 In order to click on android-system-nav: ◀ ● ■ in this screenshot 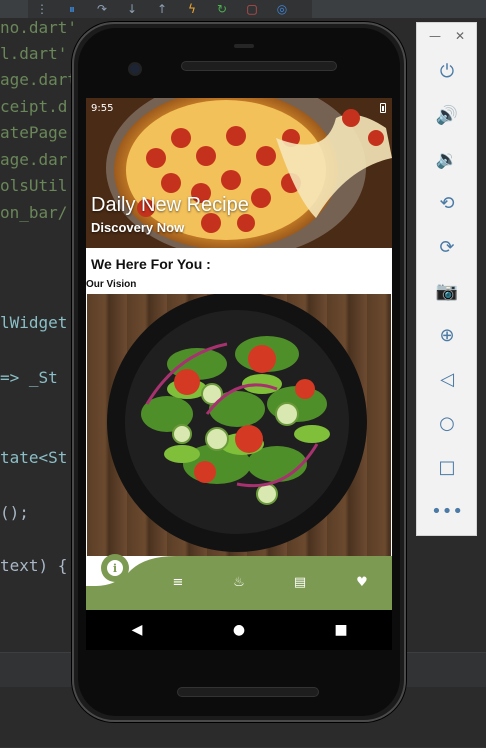, I will do `click(239, 630)`.